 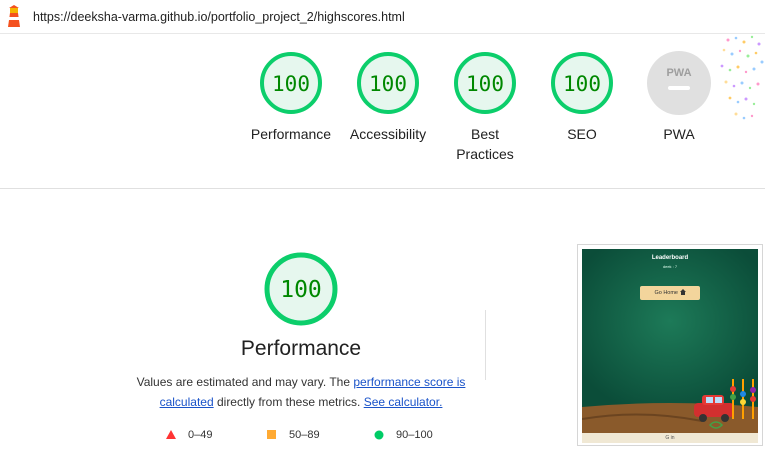 I want to click on gauge-accessibility: 100 Accessibility, so click(x=388, y=97).